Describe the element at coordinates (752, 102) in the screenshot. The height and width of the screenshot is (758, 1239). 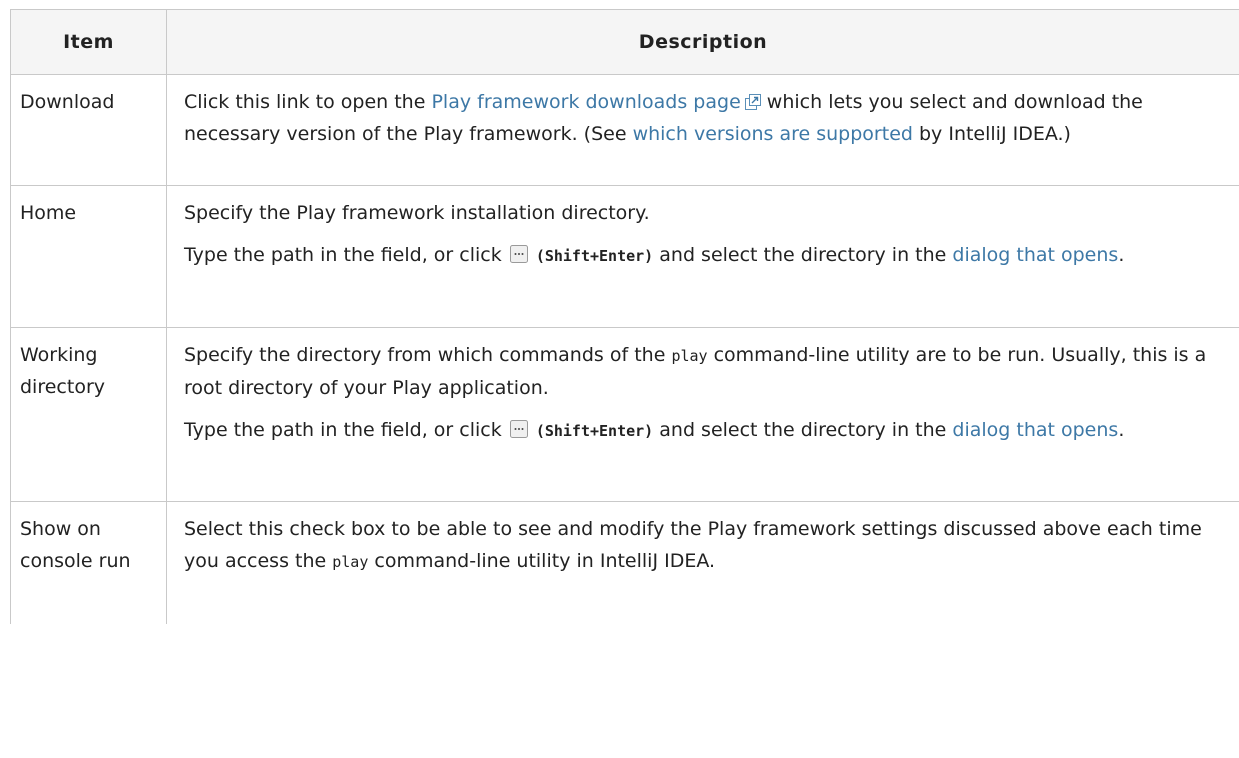
I see `external-link-icon` at that location.